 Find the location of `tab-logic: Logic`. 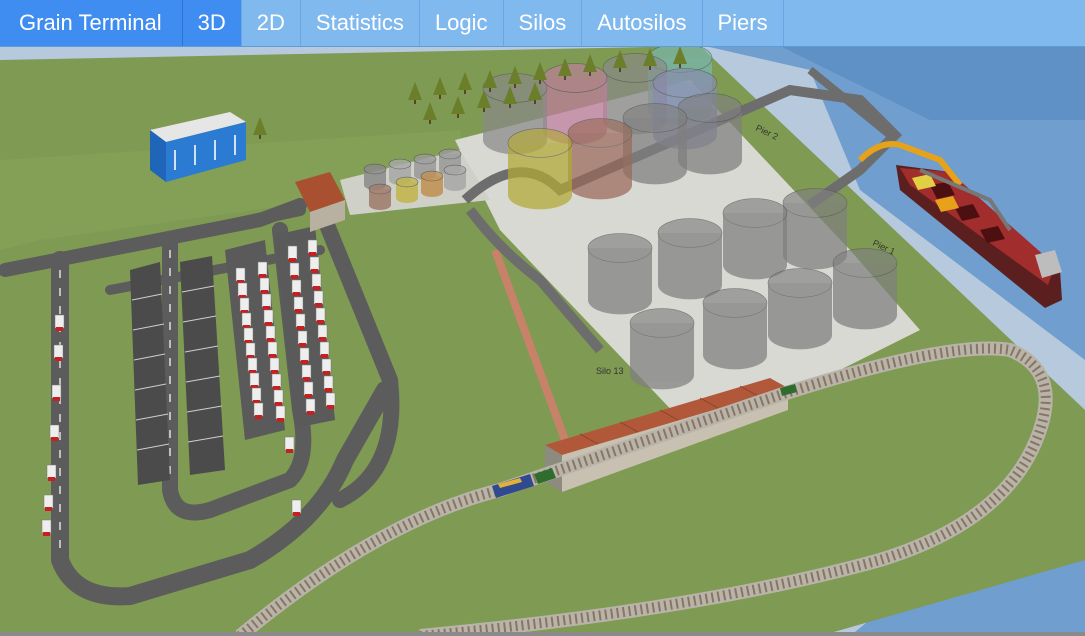

tab-logic: Logic is located at coordinates (462, 23).